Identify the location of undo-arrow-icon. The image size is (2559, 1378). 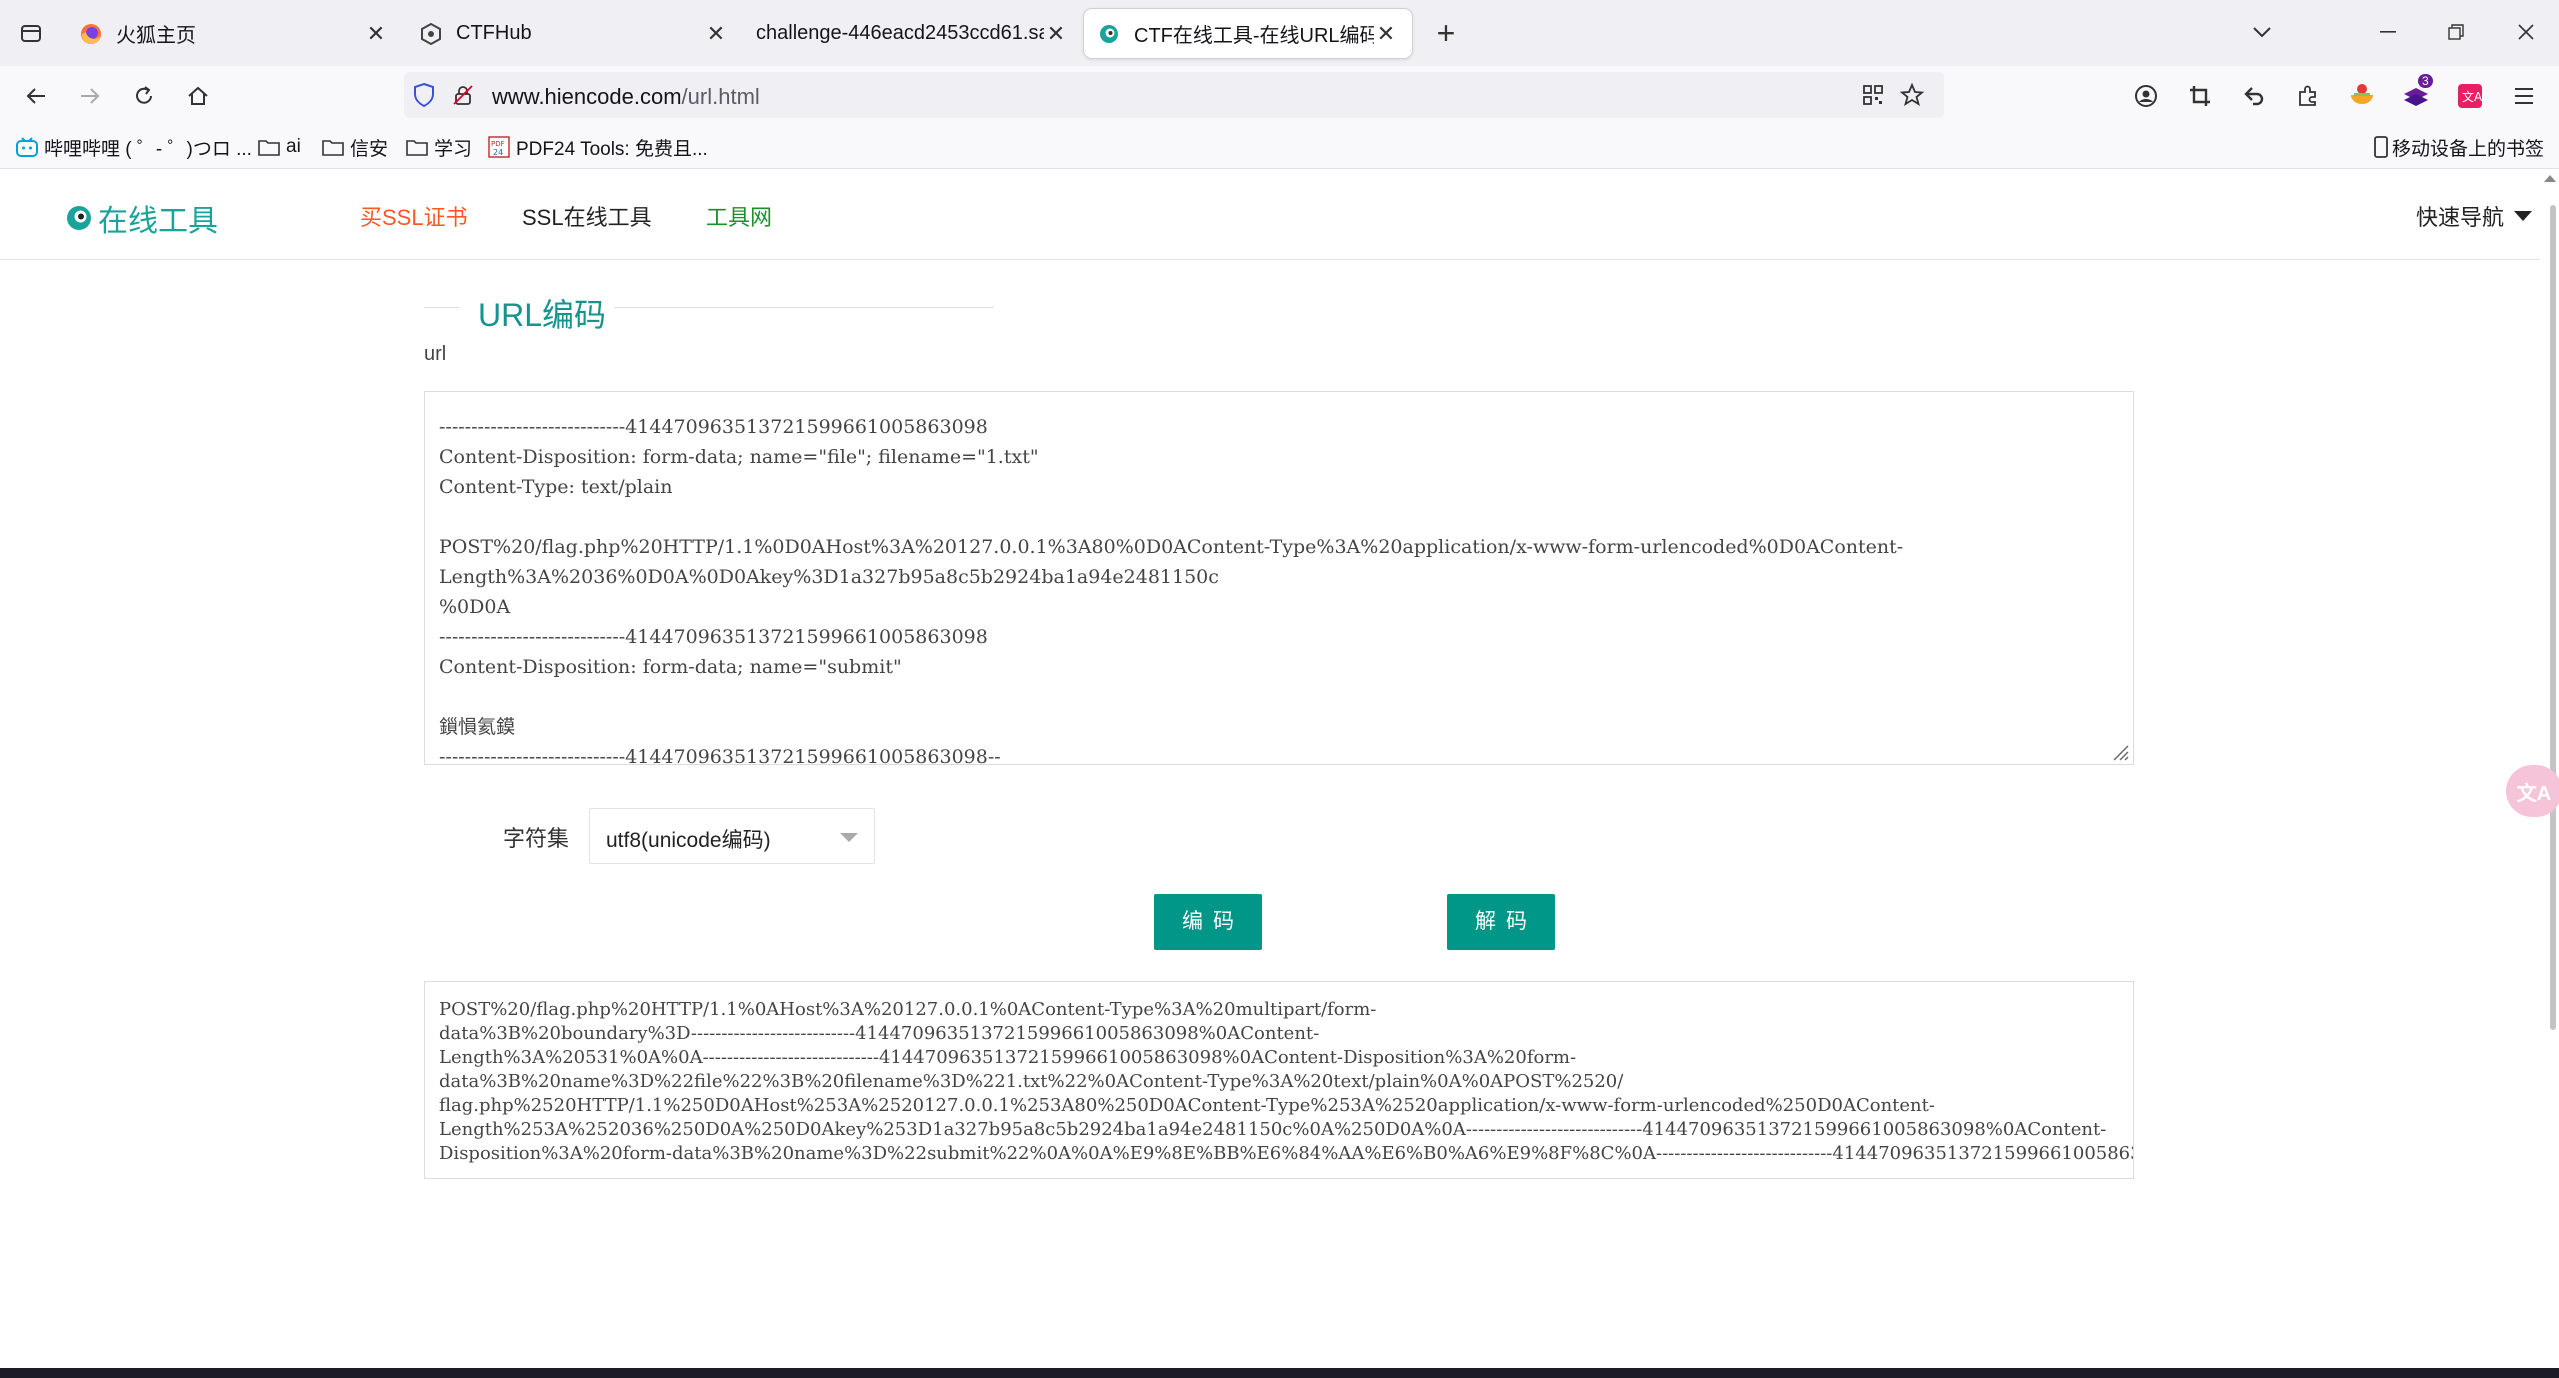
(2254, 96).